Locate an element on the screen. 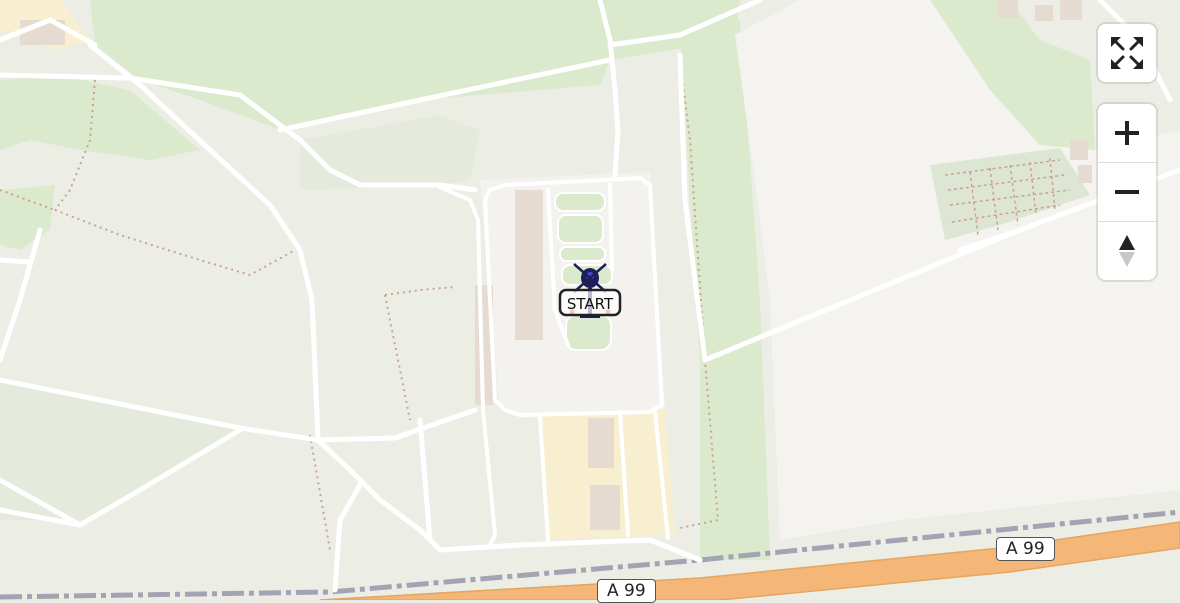 The height and width of the screenshot is (603, 1180). compass-button is located at coordinates (1127, 251).